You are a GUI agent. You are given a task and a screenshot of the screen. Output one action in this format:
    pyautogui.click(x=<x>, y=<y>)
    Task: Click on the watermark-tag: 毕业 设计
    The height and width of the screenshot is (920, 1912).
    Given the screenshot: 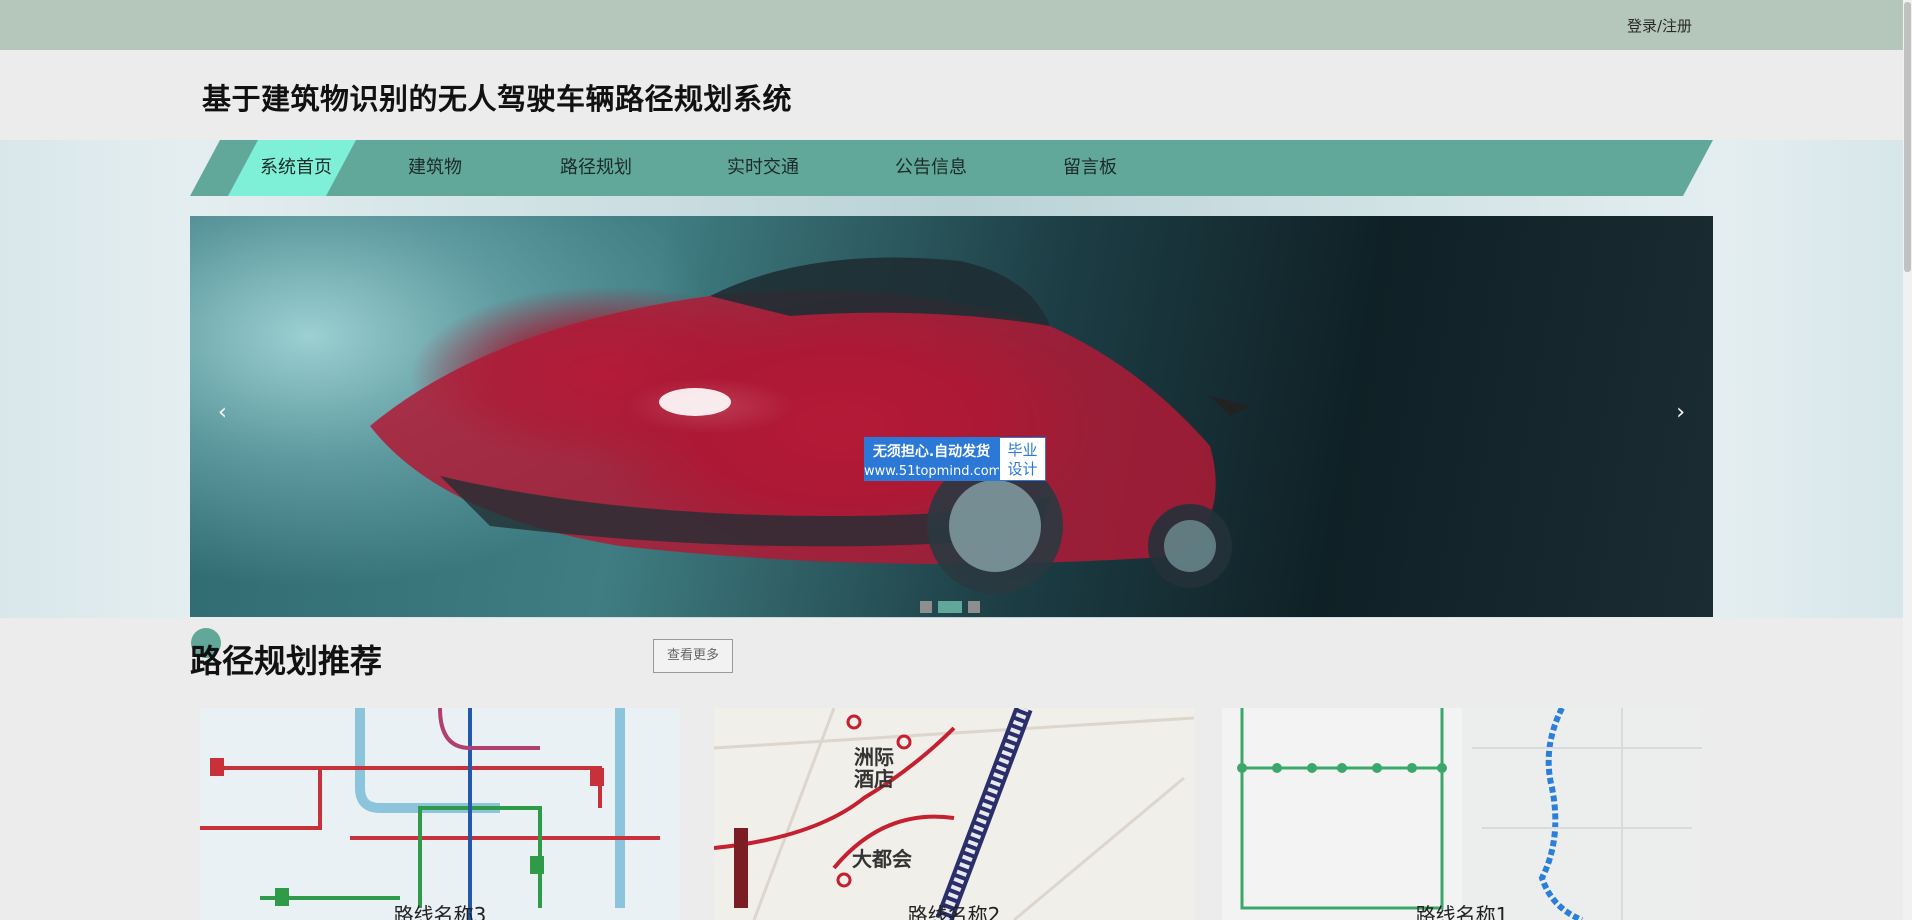 What is the action you would take?
    pyautogui.click(x=1022, y=459)
    